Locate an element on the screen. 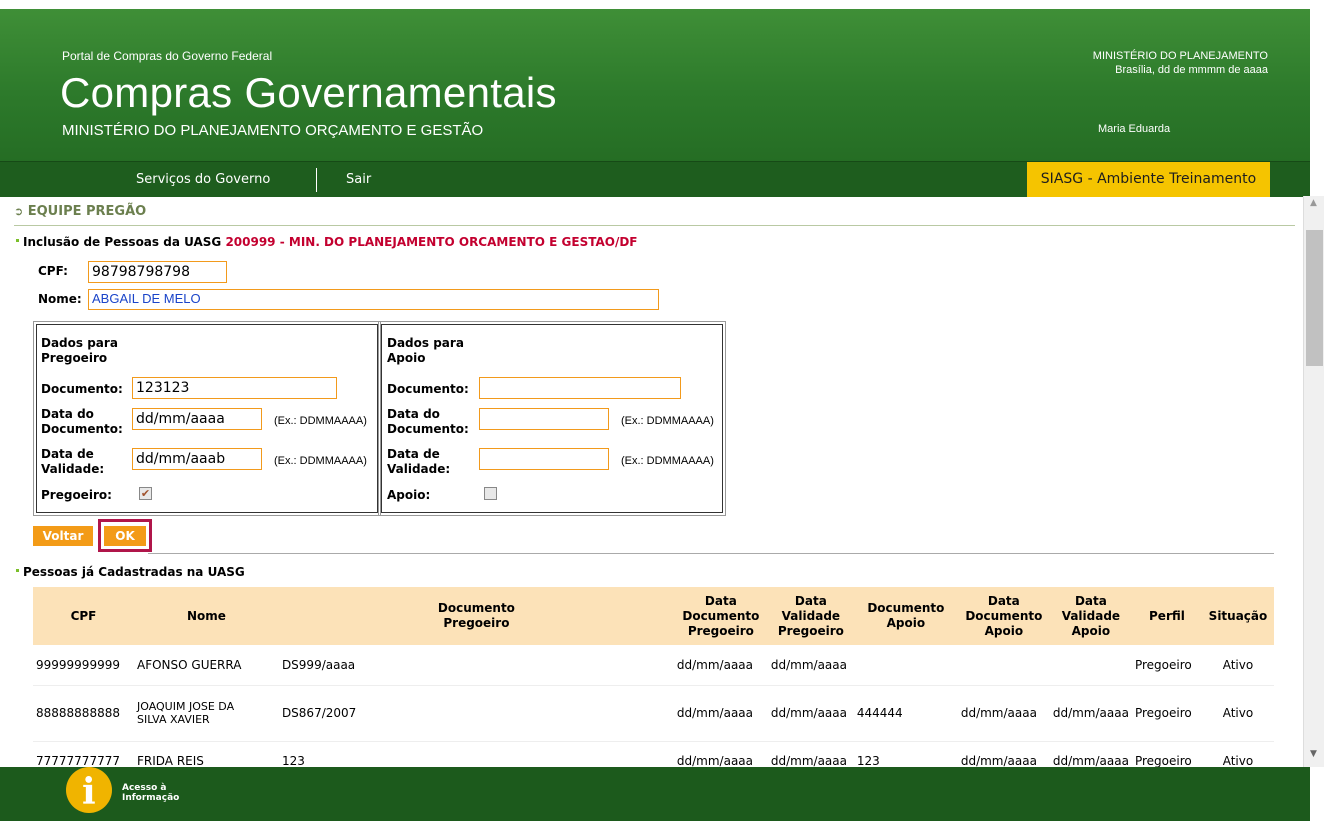  apoio-check-label: Apoio: is located at coordinates (409, 495).